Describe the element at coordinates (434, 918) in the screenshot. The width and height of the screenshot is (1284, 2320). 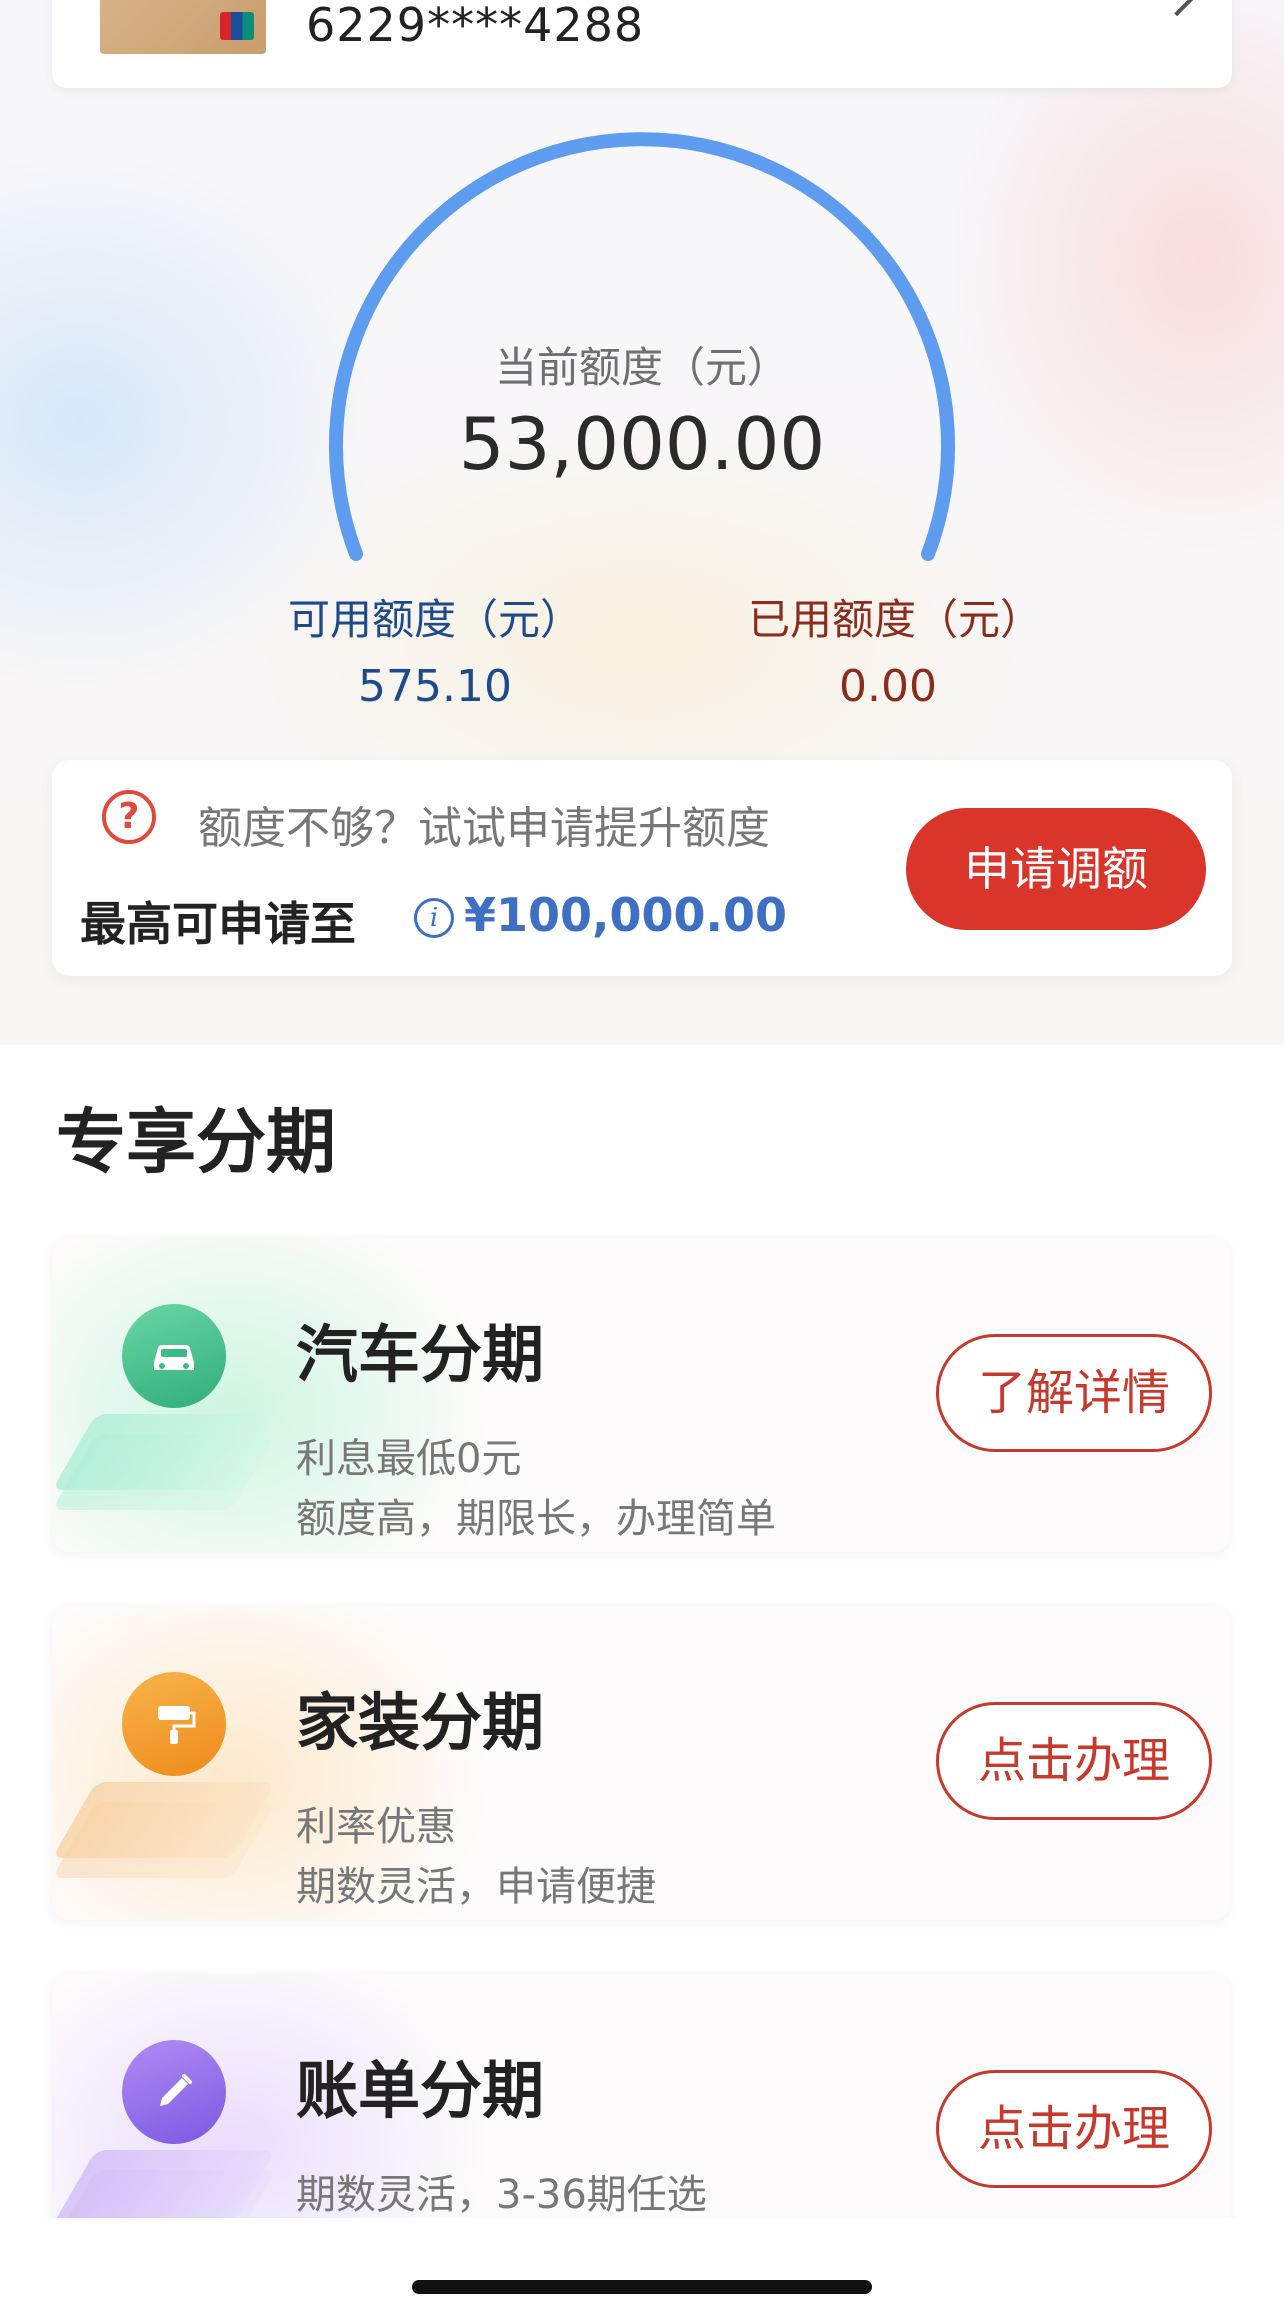
I see `info-icon: i` at that location.